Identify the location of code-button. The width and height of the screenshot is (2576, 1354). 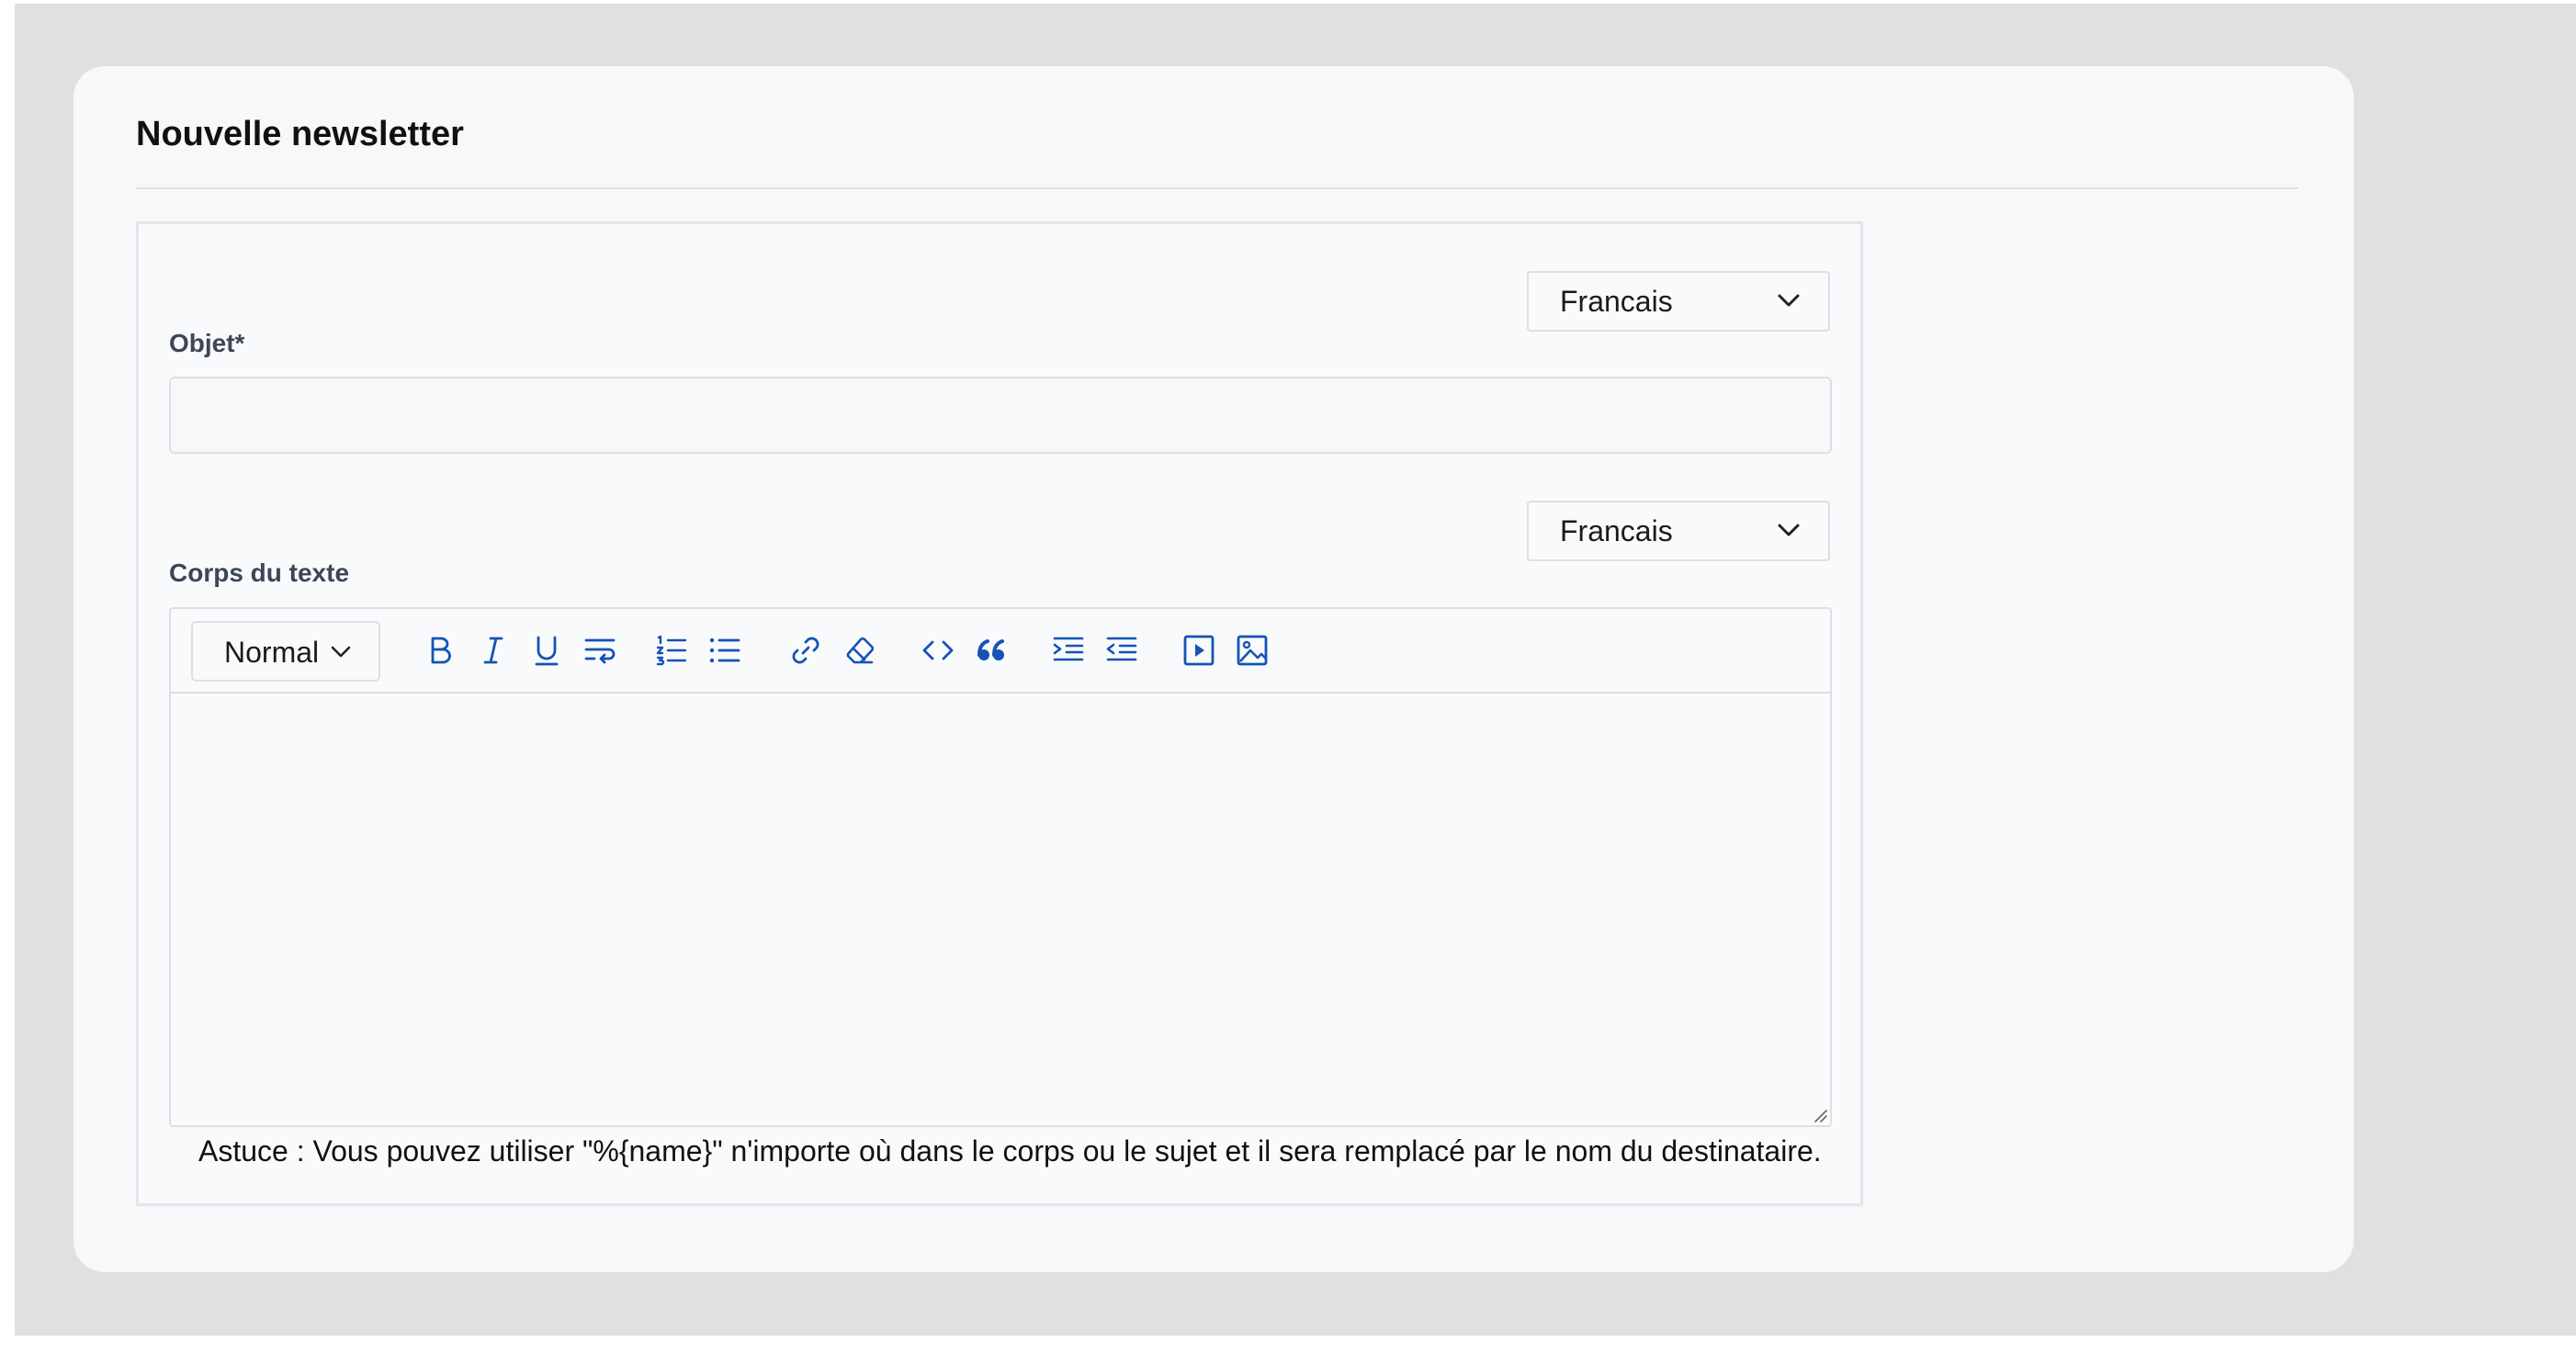
(938, 650).